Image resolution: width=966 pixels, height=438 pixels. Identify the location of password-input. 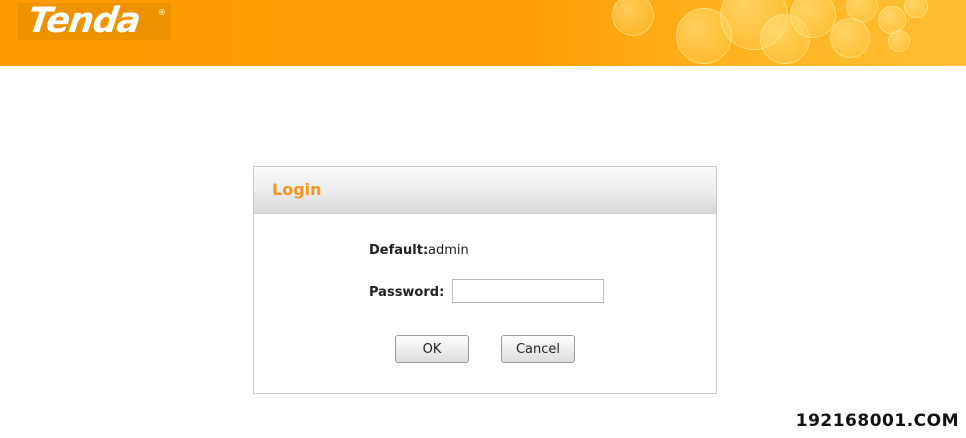
(528, 291).